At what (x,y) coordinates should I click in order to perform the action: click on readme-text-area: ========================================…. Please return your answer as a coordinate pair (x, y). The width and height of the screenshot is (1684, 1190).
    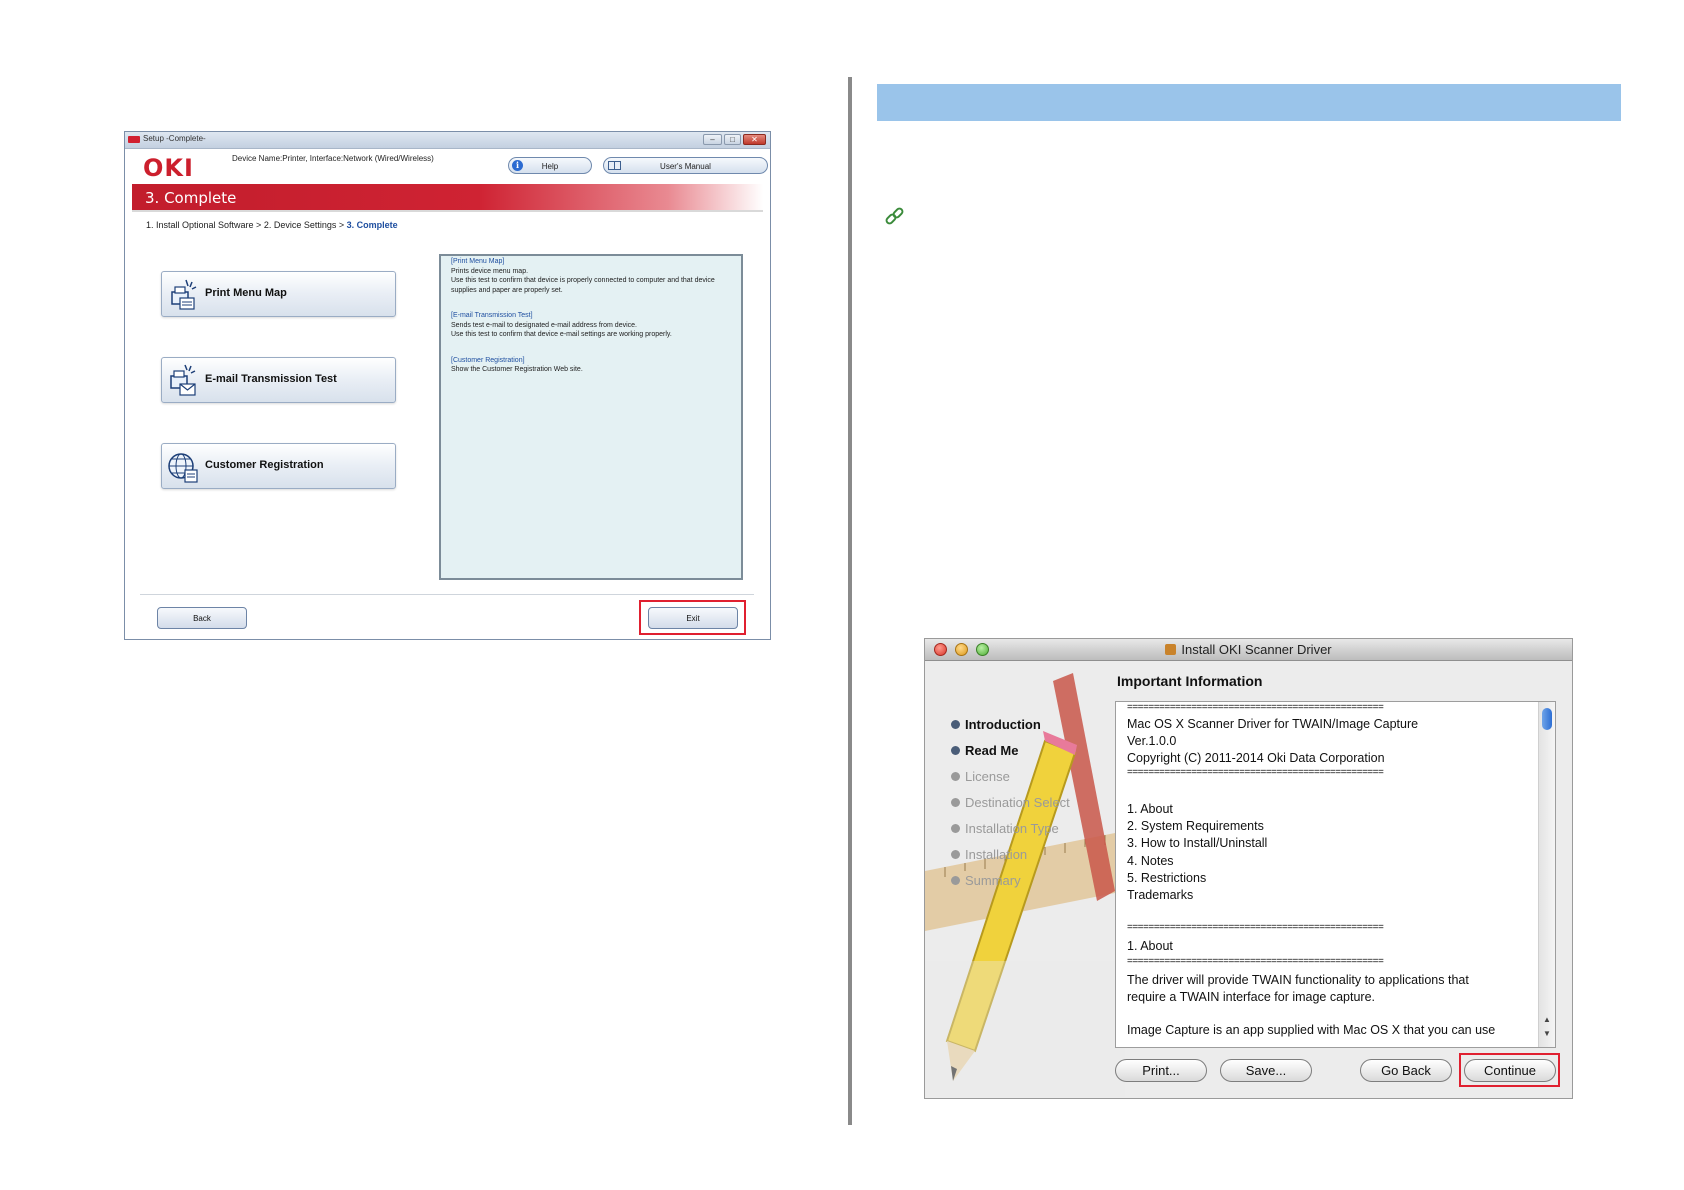
    Looking at the image, I should click on (1335, 874).